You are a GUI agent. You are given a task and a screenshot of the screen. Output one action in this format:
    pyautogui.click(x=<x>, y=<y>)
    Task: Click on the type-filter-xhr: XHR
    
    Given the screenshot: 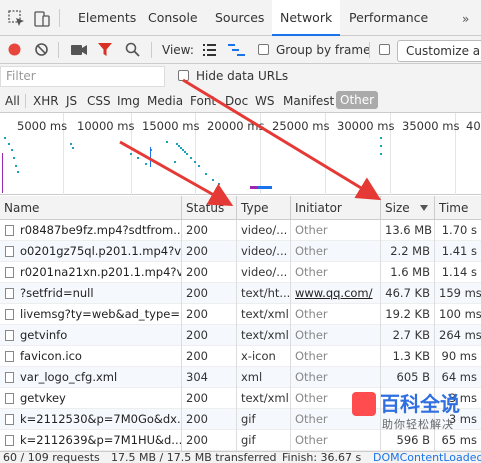 What is the action you would take?
    pyautogui.click(x=46, y=101)
    